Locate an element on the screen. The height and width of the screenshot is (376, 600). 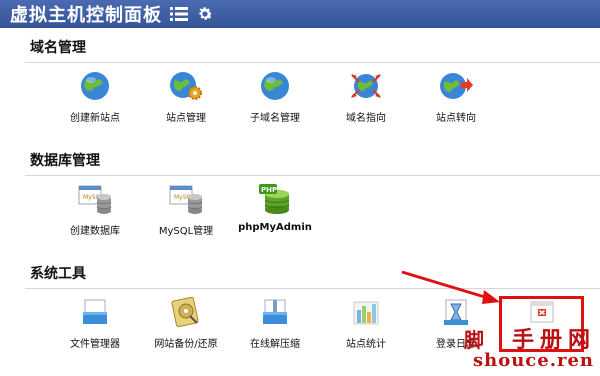
online-unzip-button: 在线解压缩 is located at coordinates (275, 325).